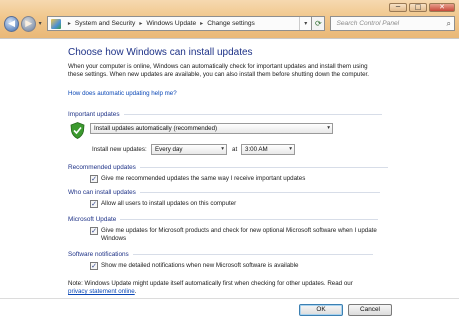 This screenshot has height=322, width=459. Describe the element at coordinates (77, 130) in the screenshot. I see `shield-icon` at that location.